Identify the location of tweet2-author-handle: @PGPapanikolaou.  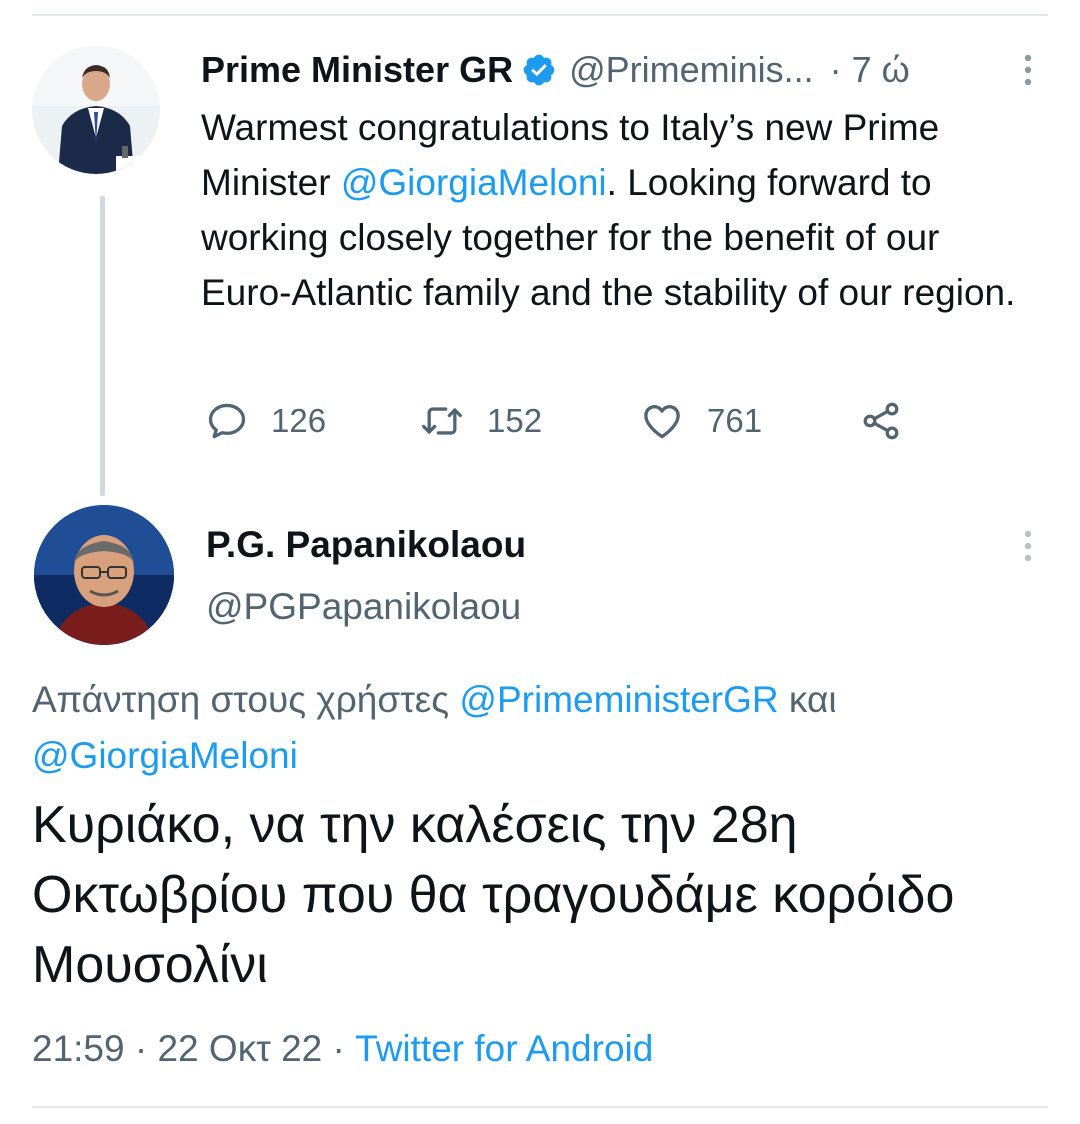
(363, 607).